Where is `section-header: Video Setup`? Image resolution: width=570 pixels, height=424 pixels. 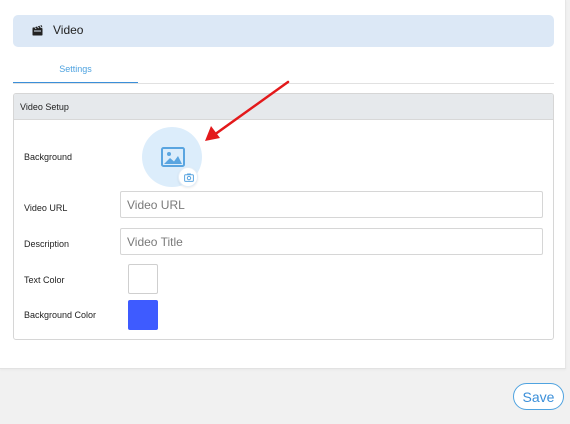
section-header: Video Setup is located at coordinates (283, 107).